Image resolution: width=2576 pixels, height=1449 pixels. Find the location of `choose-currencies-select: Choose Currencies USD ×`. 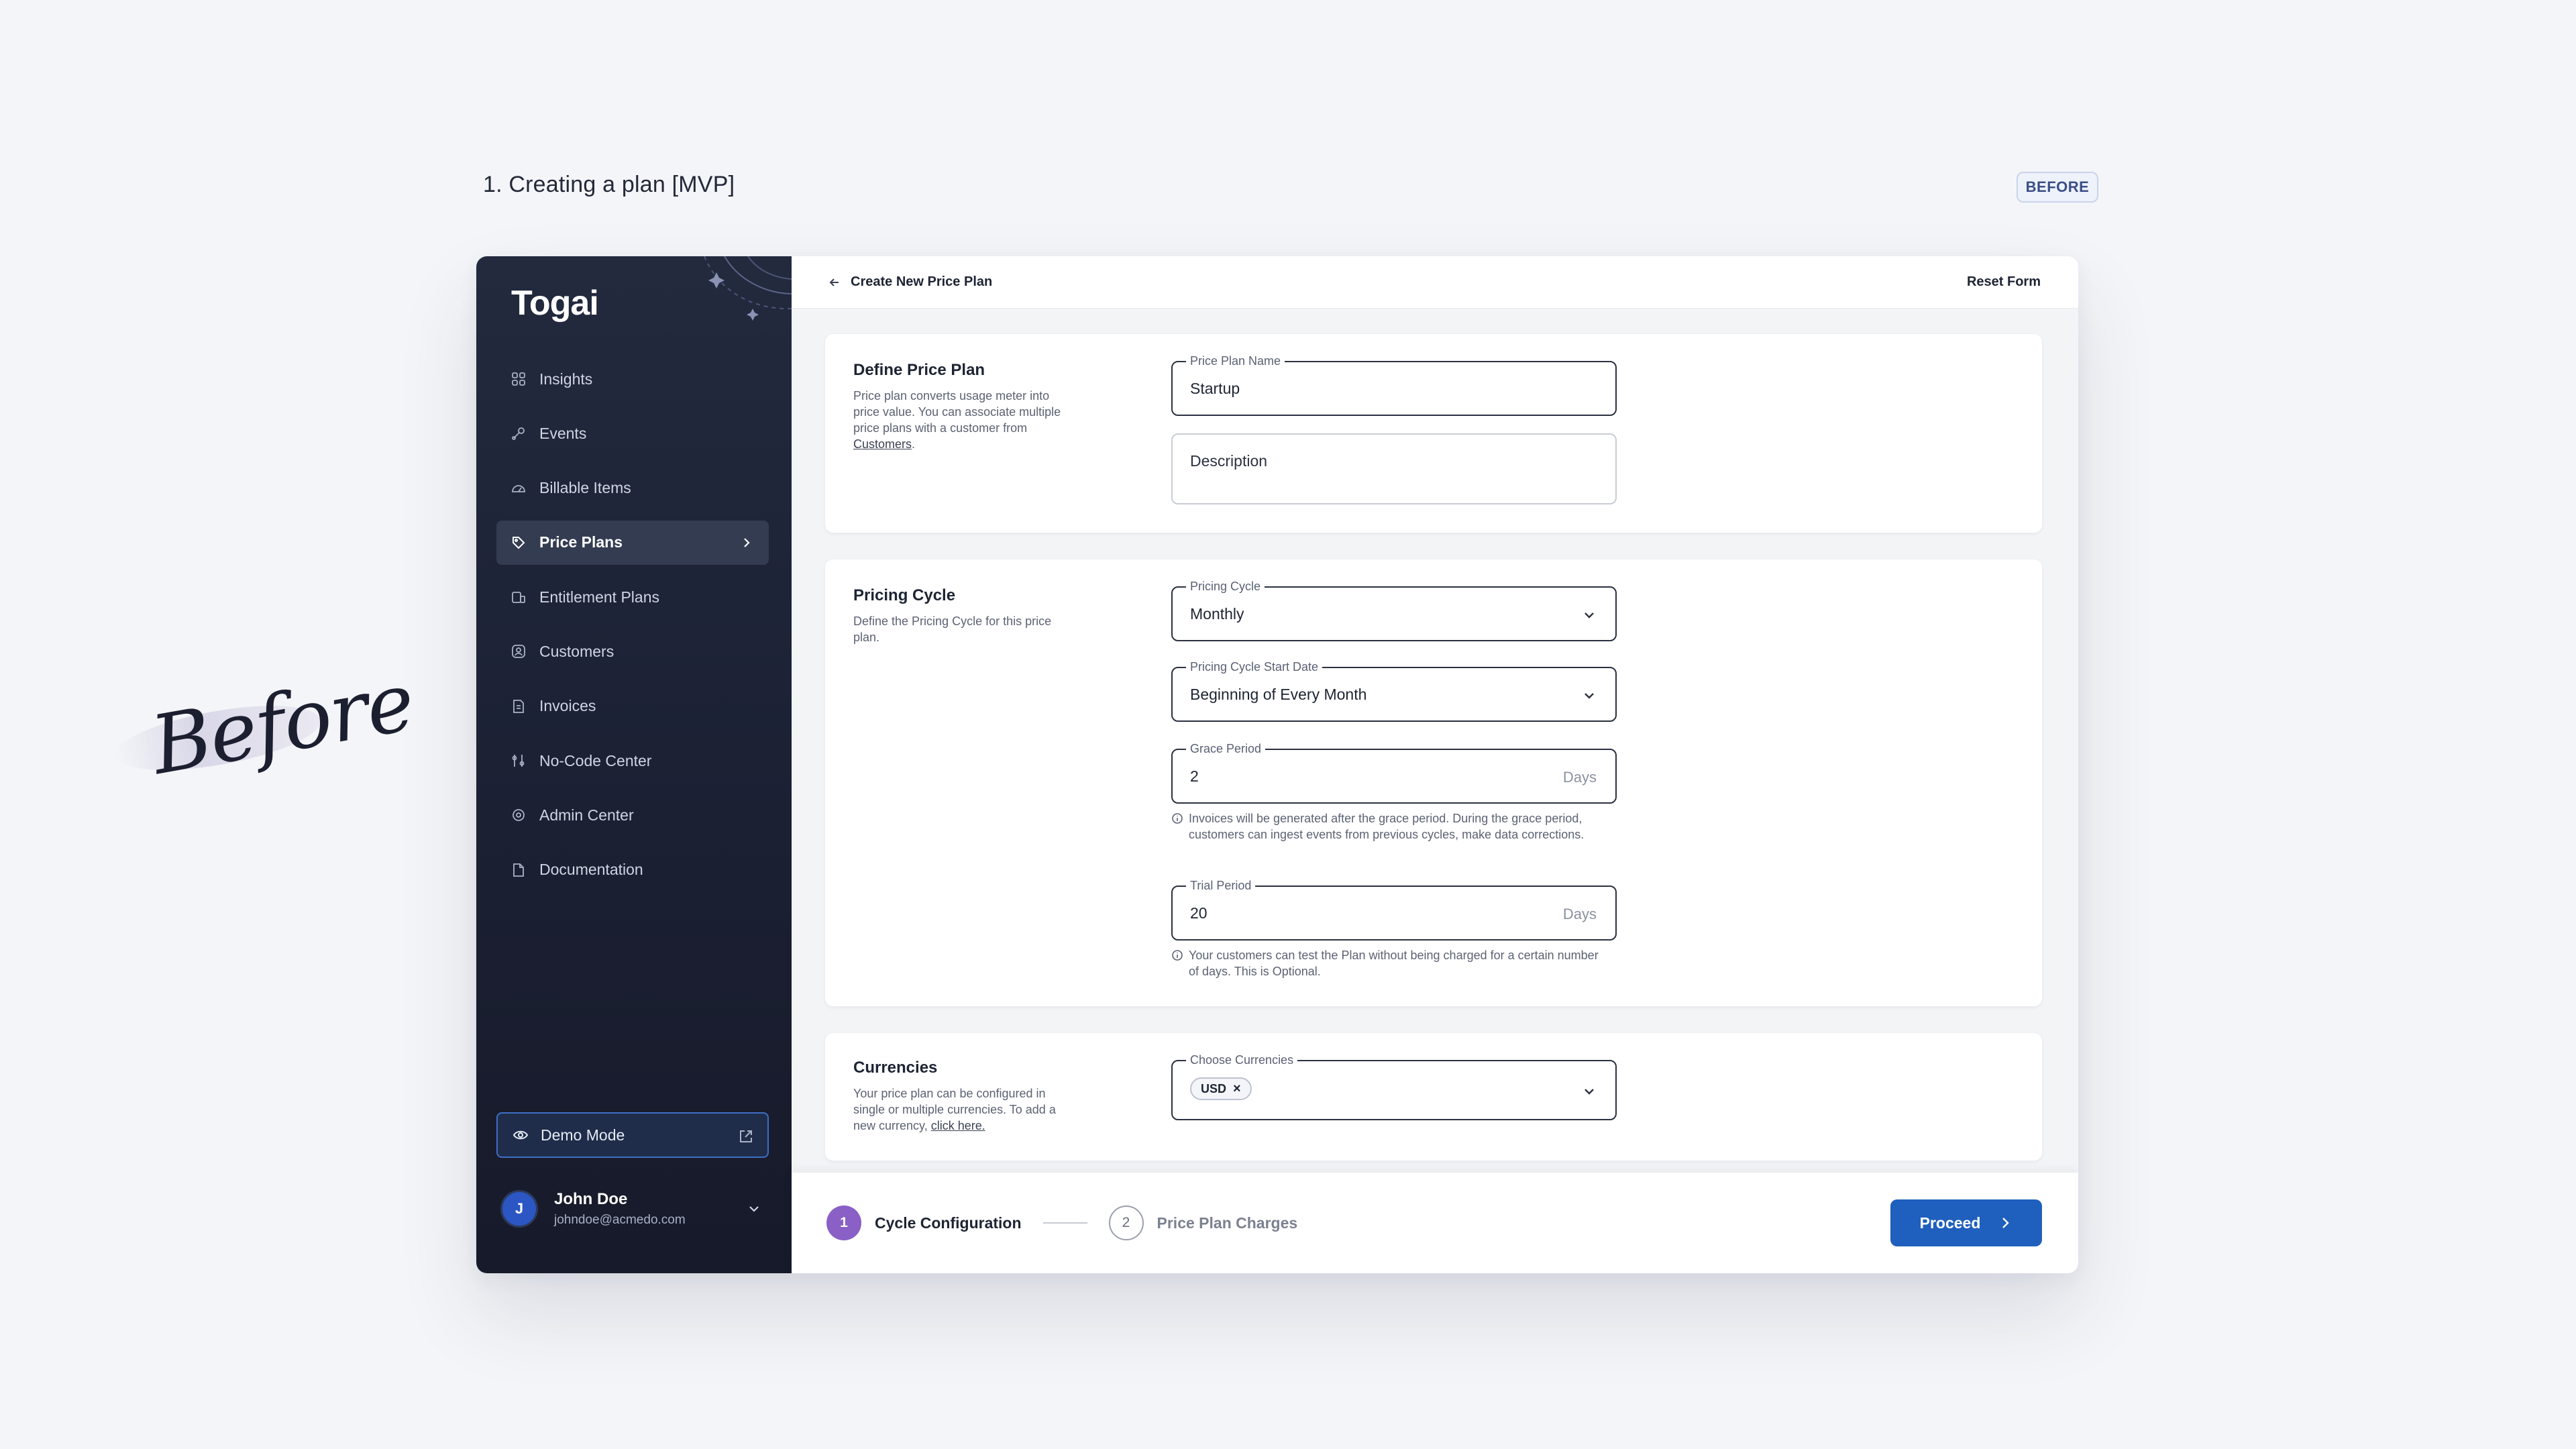

choose-currencies-select: Choose Currencies USD × is located at coordinates (1394, 1086).